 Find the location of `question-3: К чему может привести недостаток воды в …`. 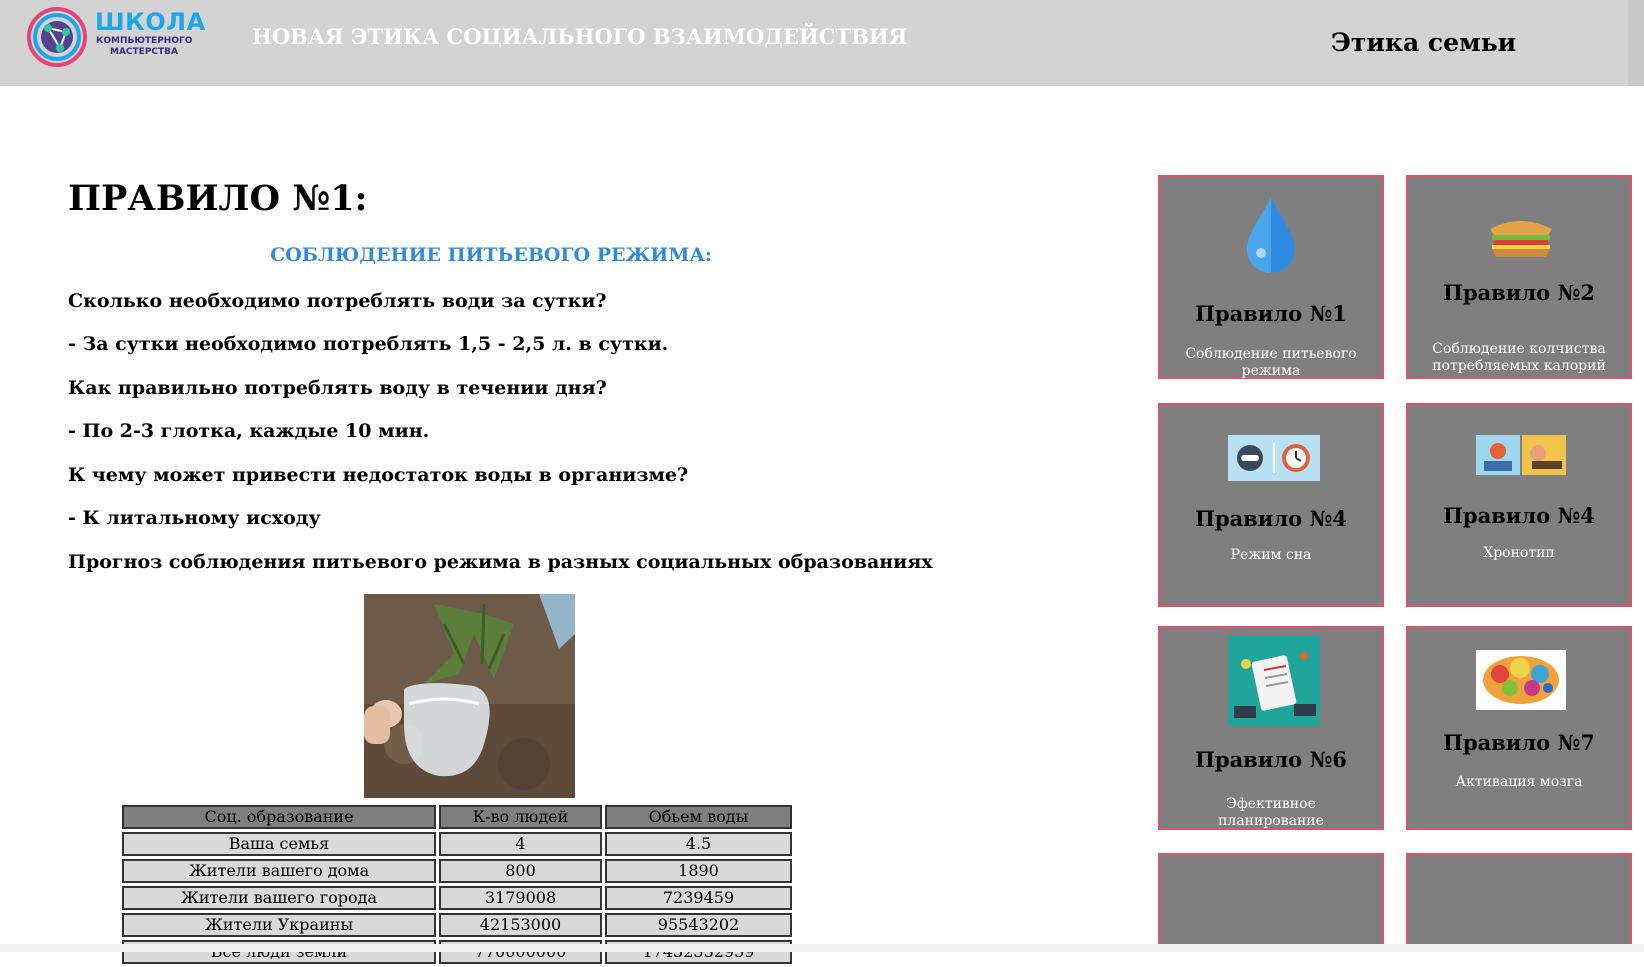

question-3: К чему может привести недостаток воды в … is located at coordinates (378, 475).